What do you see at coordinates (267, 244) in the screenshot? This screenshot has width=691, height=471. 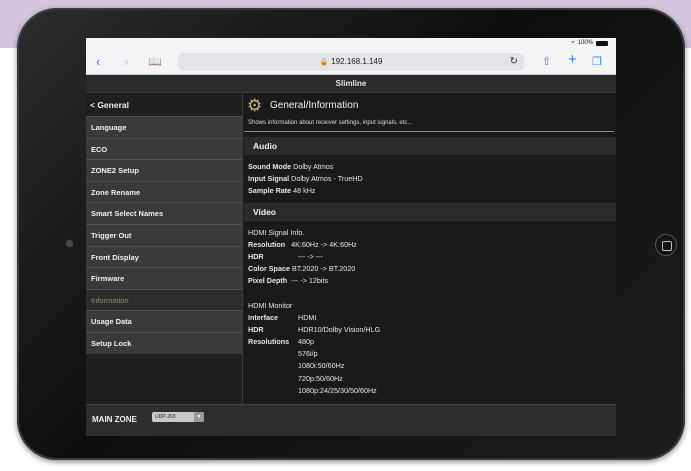 I see `resolution-label: Resolution` at bounding box center [267, 244].